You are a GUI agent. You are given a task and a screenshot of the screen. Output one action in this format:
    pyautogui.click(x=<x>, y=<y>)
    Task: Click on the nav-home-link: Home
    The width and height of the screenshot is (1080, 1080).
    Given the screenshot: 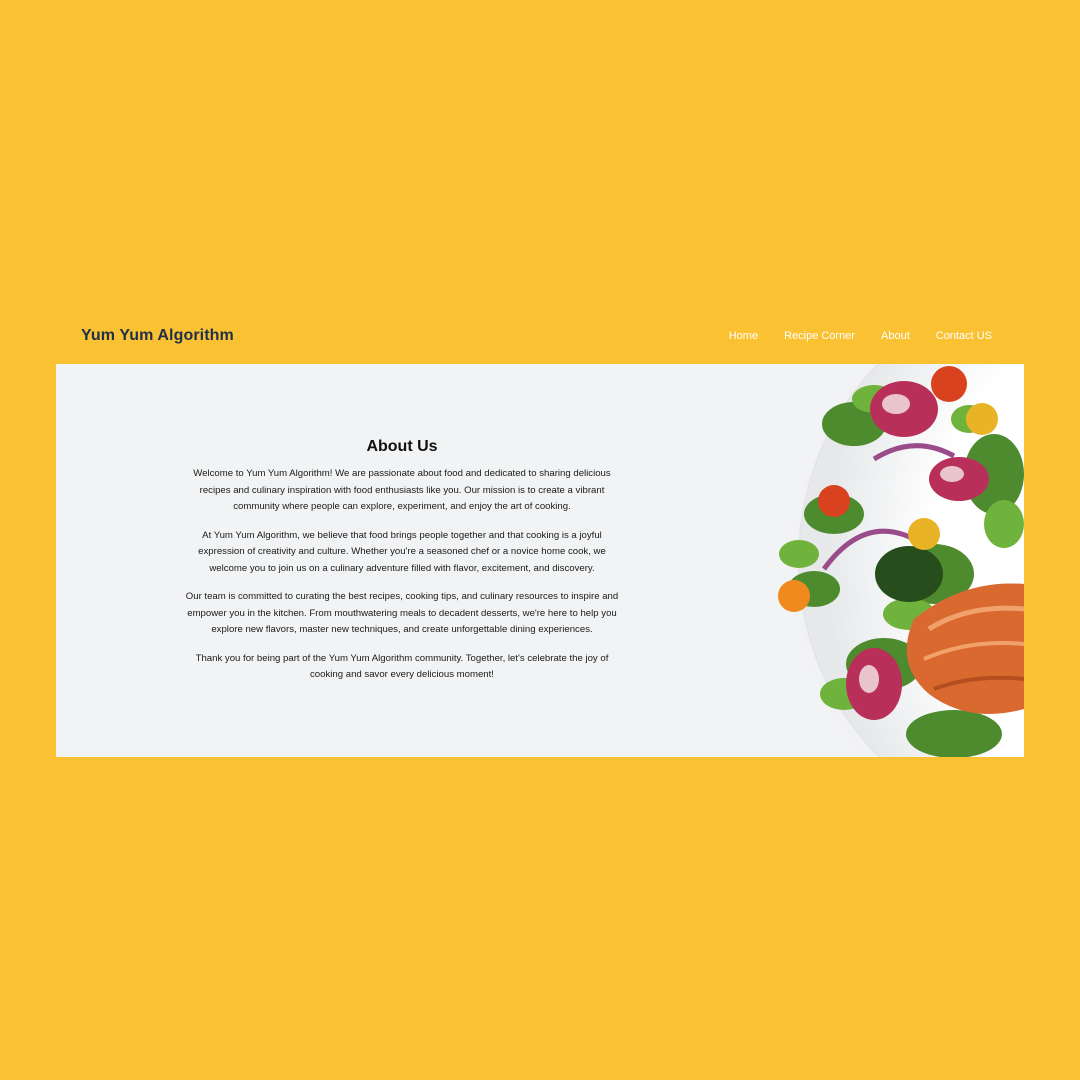 What is the action you would take?
    pyautogui.click(x=743, y=336)
    